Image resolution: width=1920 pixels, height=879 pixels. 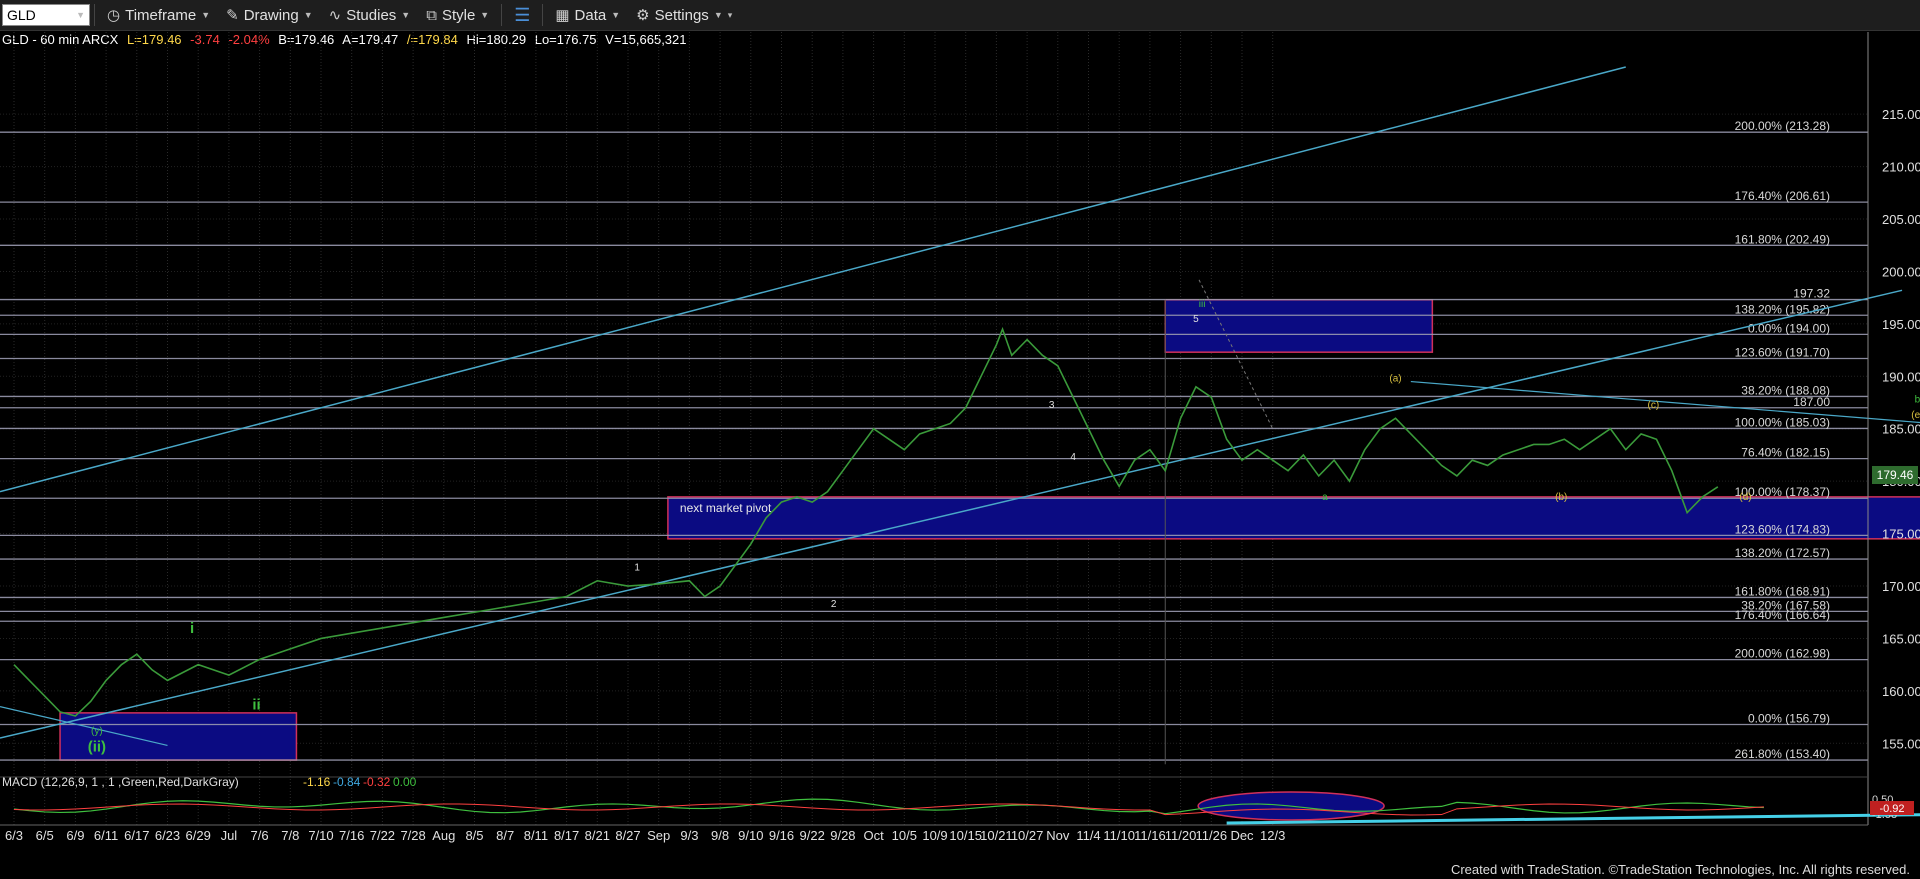 I want to click on fib-level-label: 161.80% (168.91), so click(x=1782, y=591).